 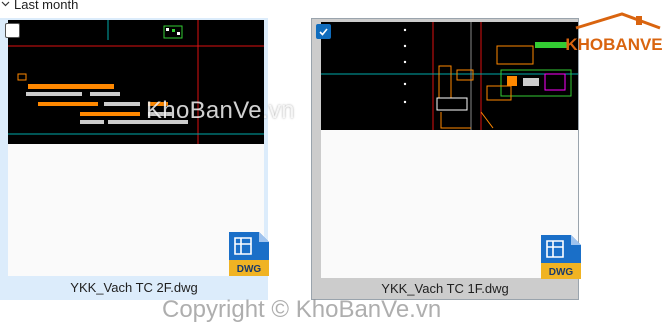 What do you see at coordinates (12, 30) in the screenshot?
I see `select-checkbox` at bounding box center [12, 30].